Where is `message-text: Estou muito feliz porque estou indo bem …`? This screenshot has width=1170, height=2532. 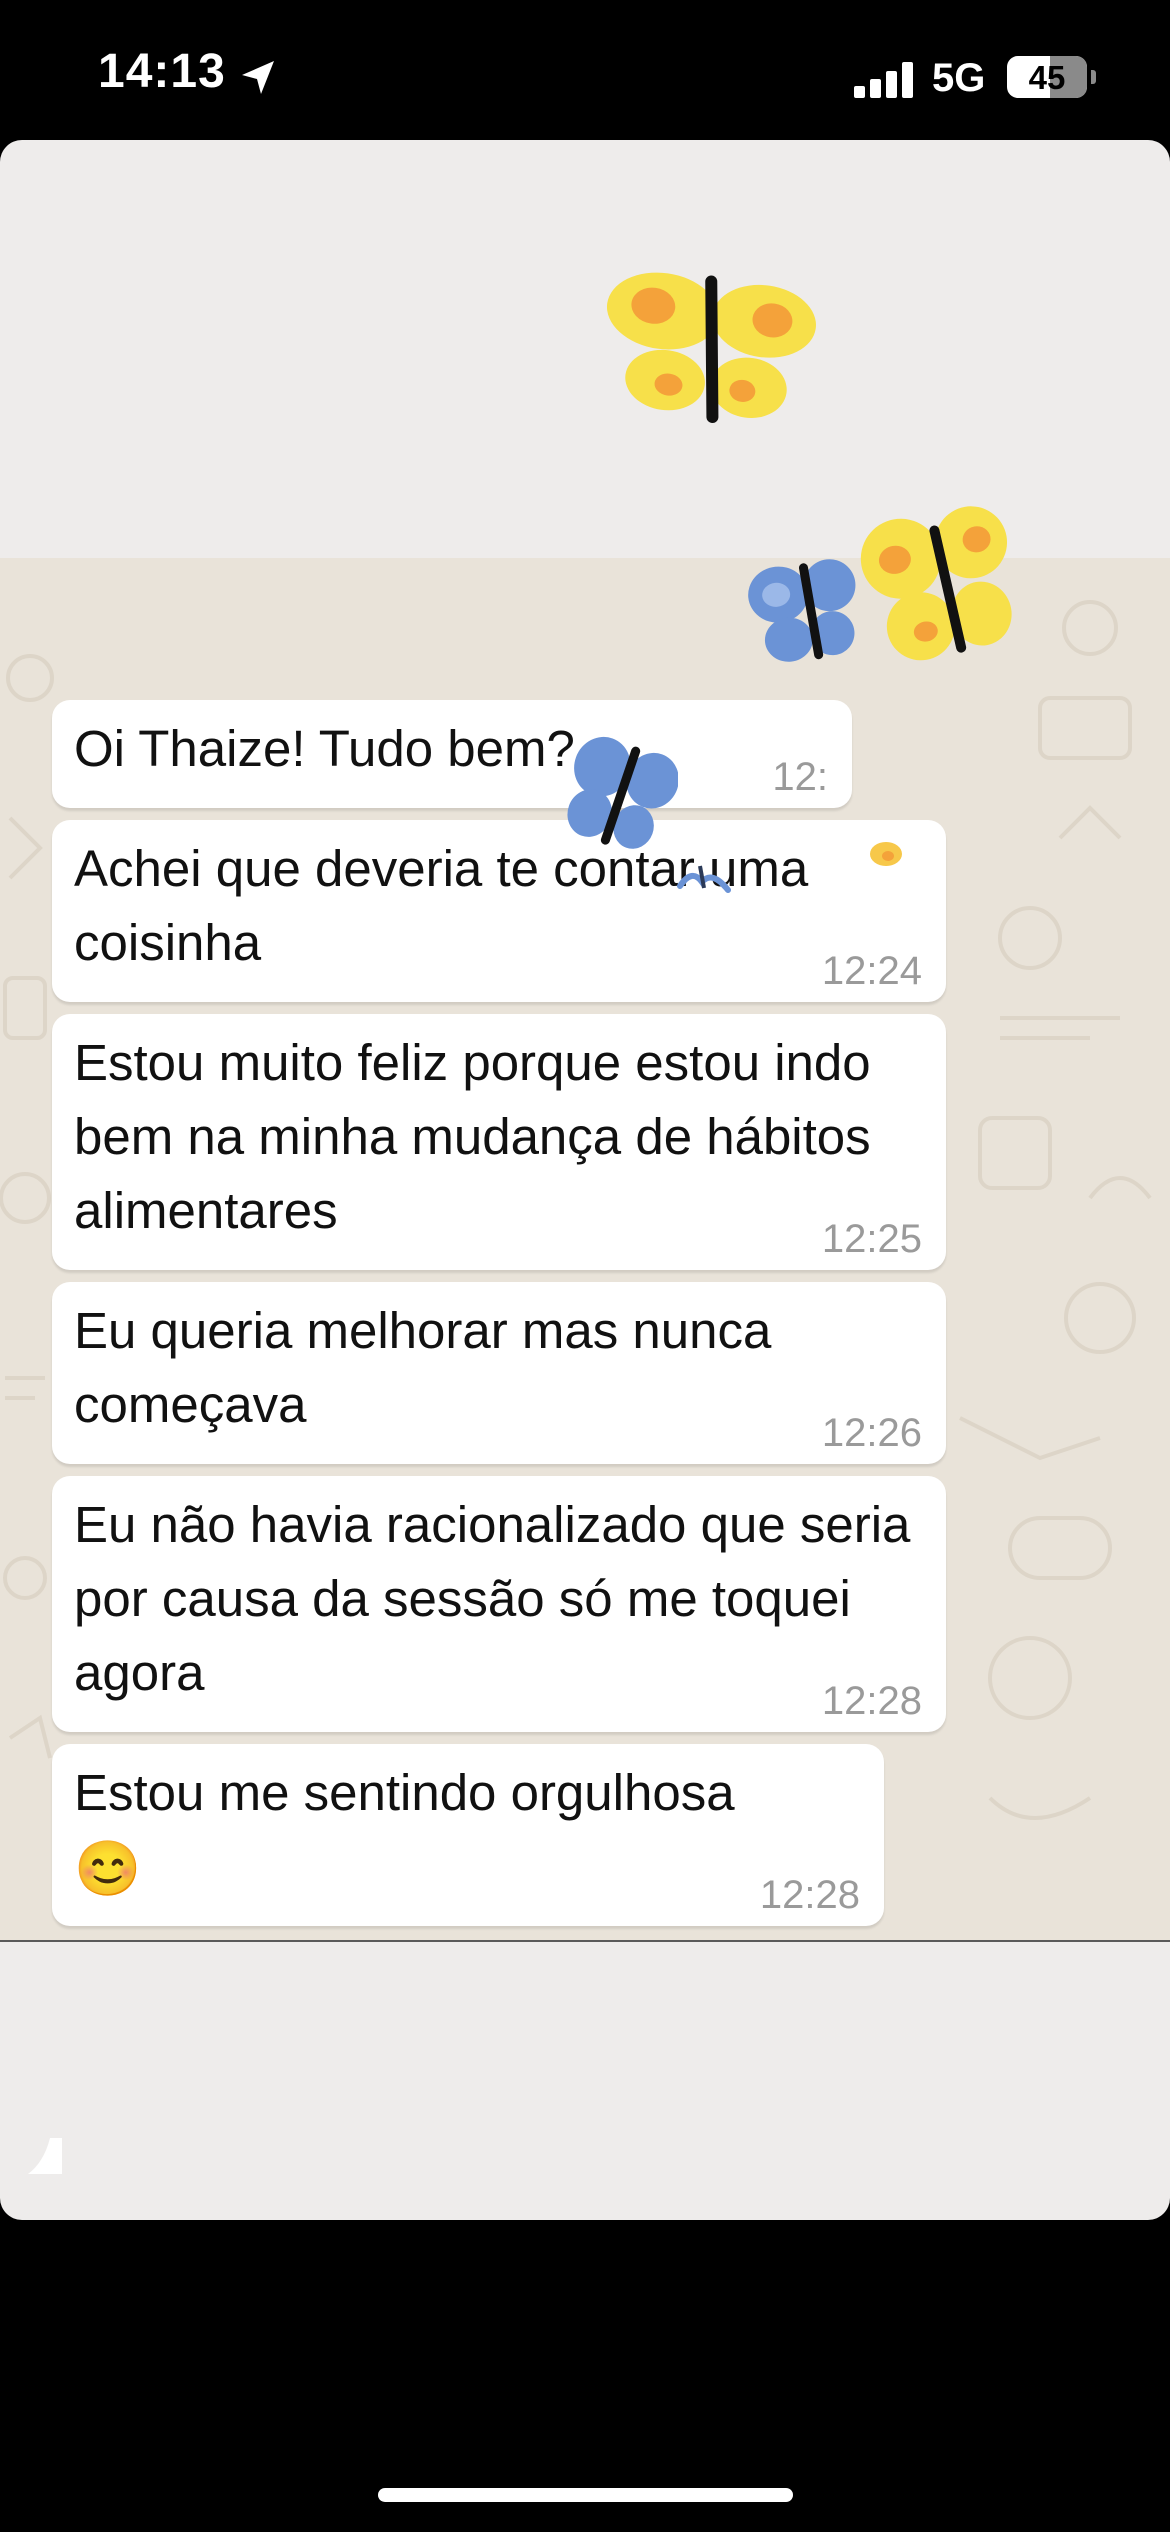
message-text: Estou muito feliz porque estou indo bem … is located at coordinates (472, 1136).